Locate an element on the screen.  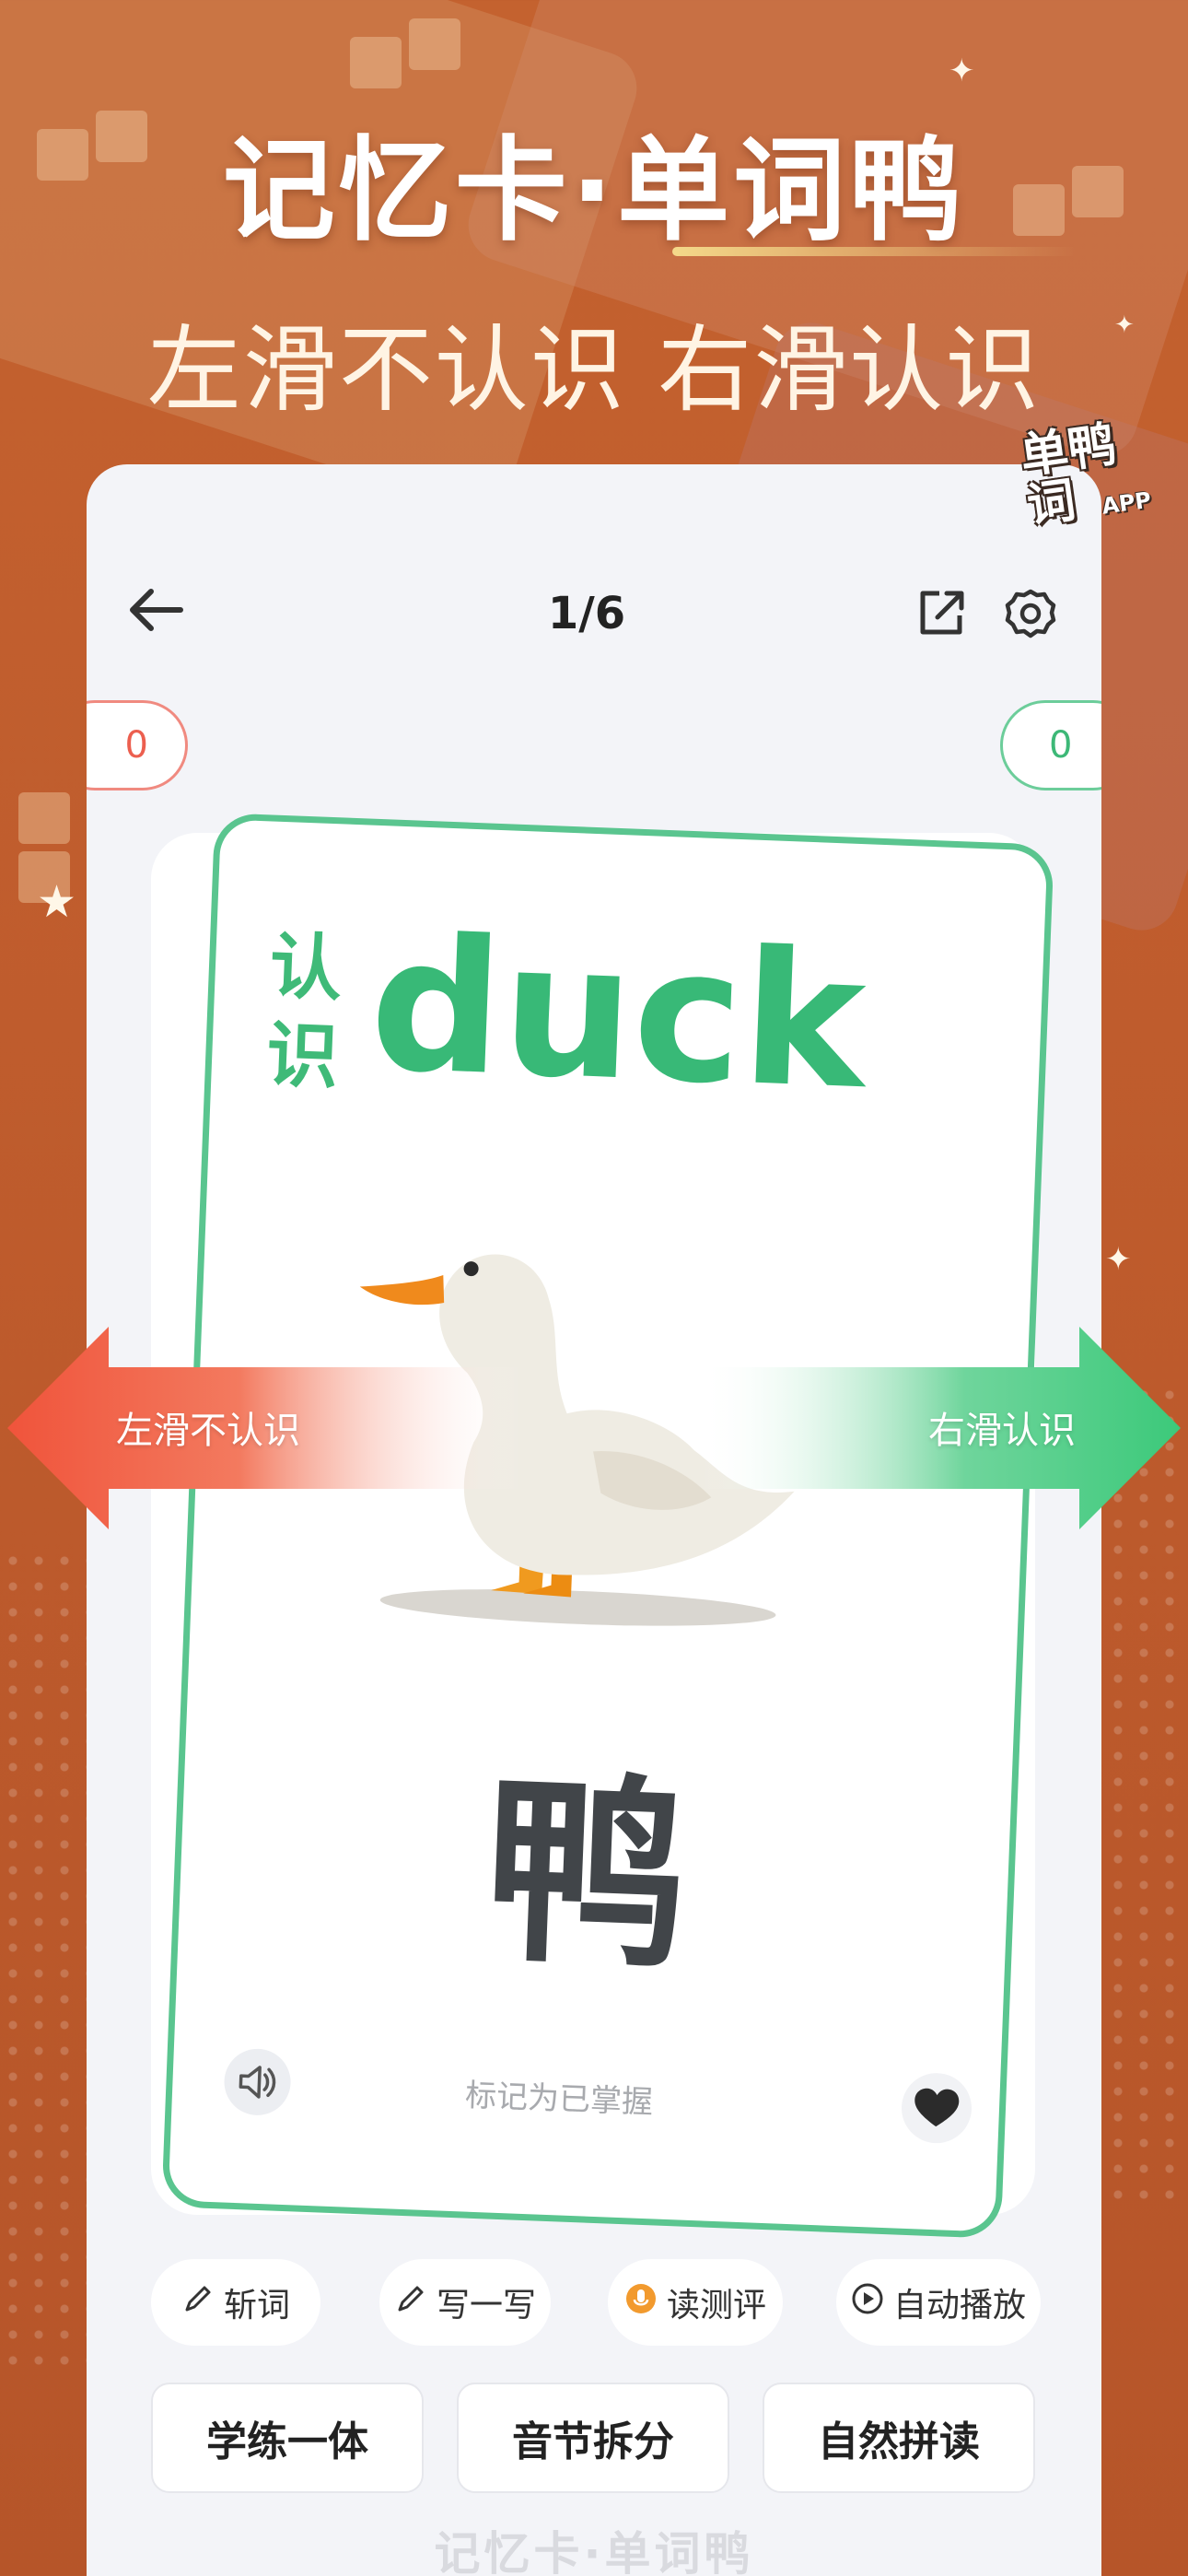
promo-headline: 记忆卡·单词鸭 is located at coordinates (594, 190).